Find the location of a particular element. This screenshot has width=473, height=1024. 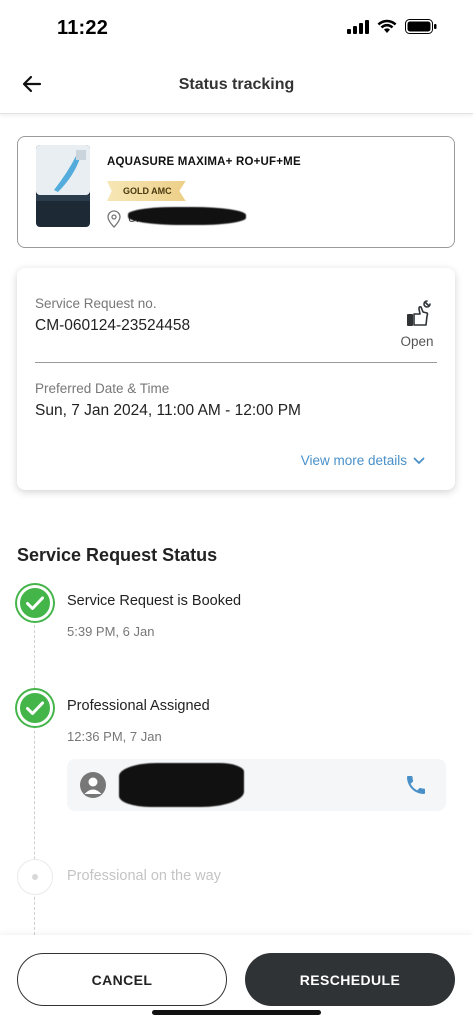

professional-card is located at coordinates (256, 785).